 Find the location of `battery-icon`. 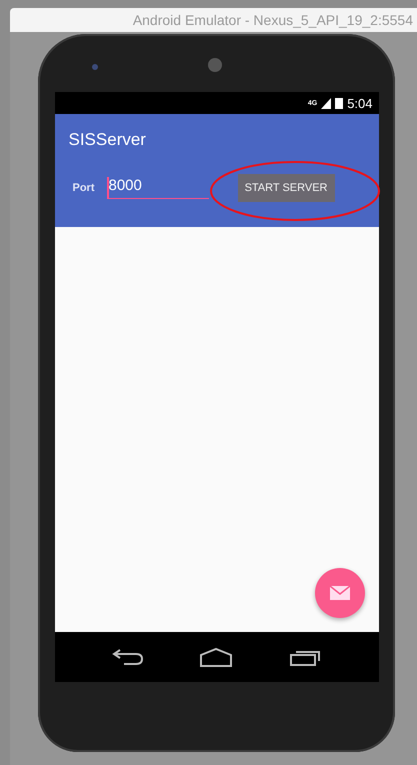

battery-icon is located at coordinates (339, 103).